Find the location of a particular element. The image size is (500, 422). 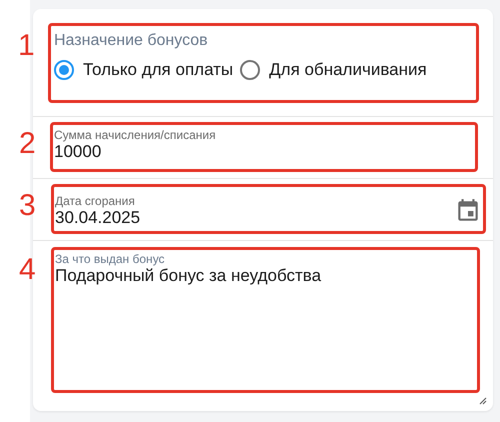

field-value: 10000 is located at coordinates (78, 152).